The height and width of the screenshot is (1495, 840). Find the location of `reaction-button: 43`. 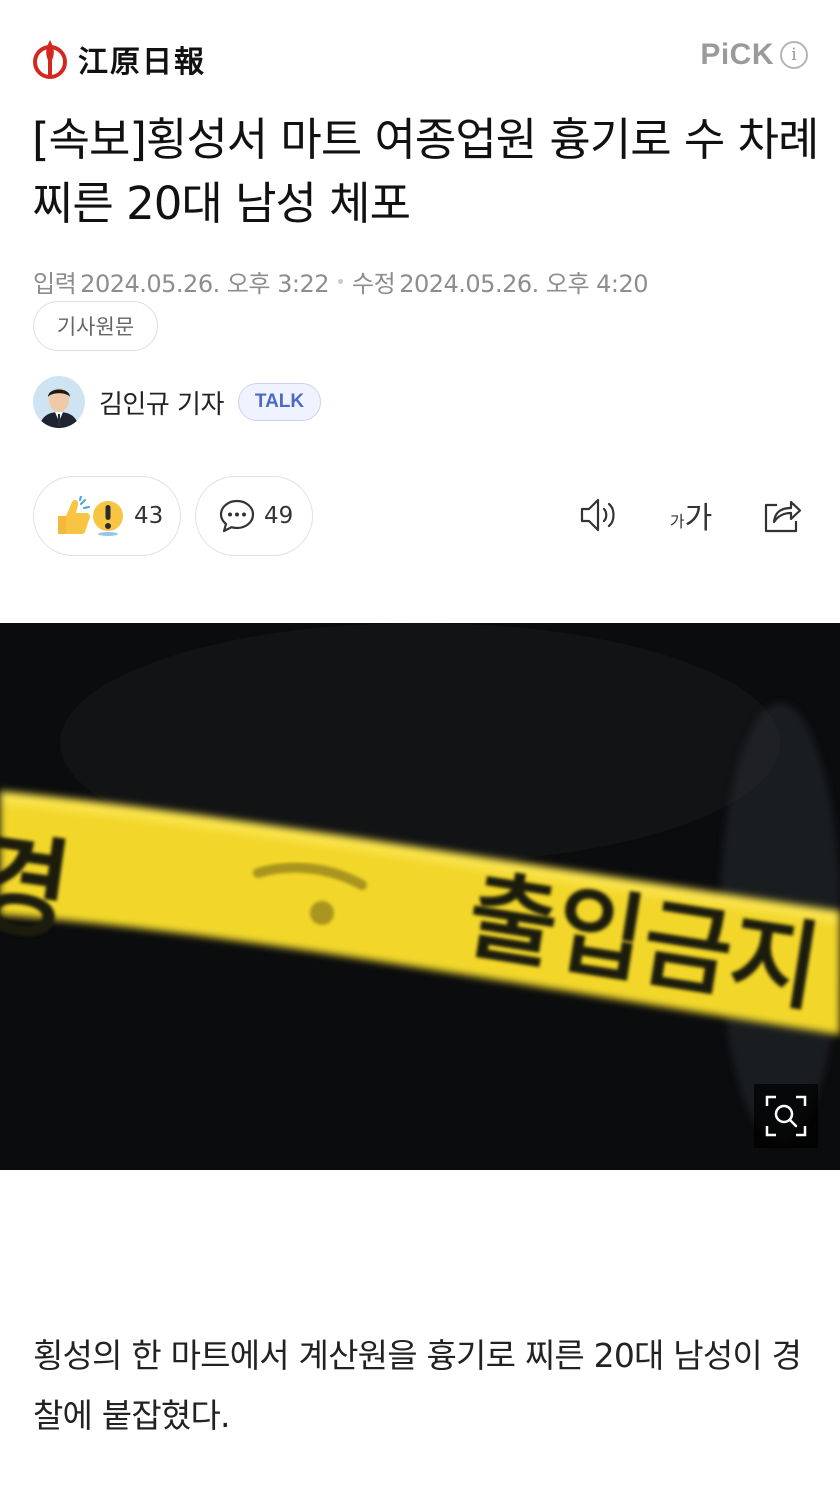

reaction-button: 43 is located at coordinates (107, 516).